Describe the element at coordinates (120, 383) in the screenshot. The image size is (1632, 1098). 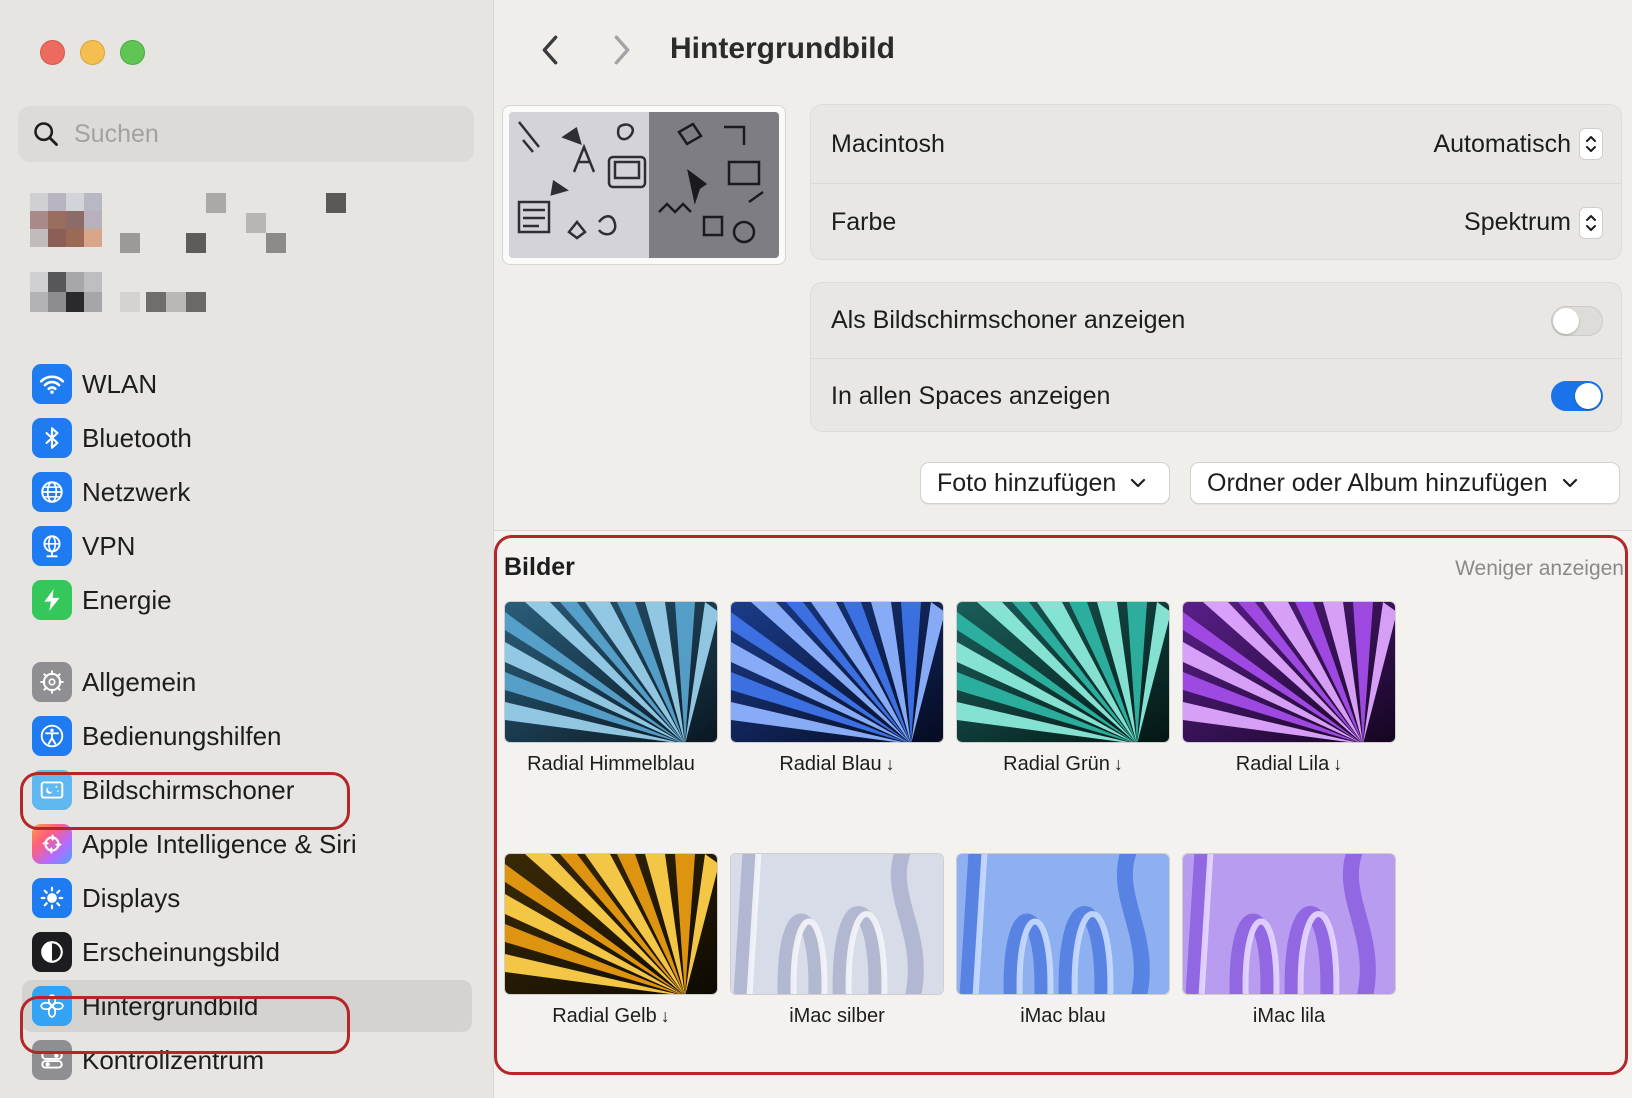
I see `sidebar-item-label: WLAN` at that location.